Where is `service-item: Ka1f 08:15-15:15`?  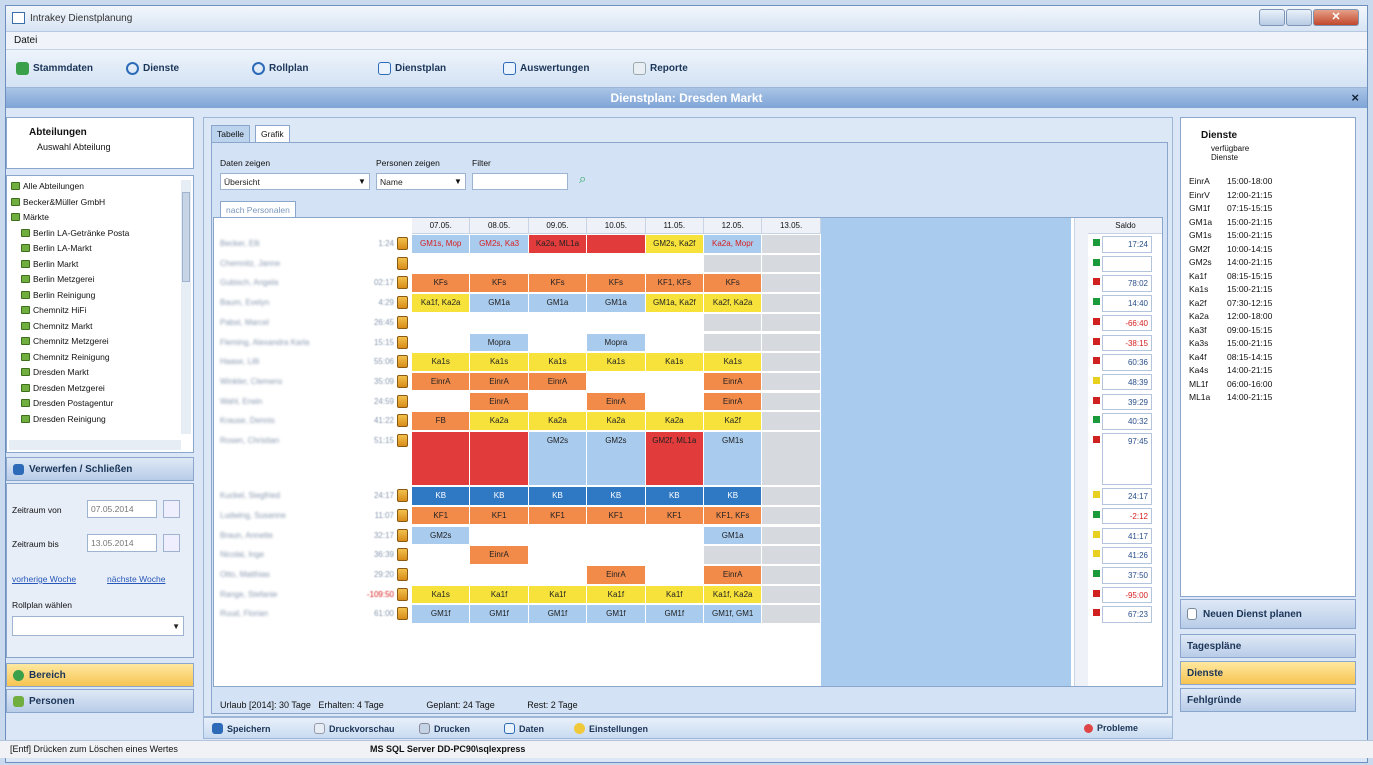 service-item: Ka1f 08:15-15:15 is located at coordinates (1230, 276).